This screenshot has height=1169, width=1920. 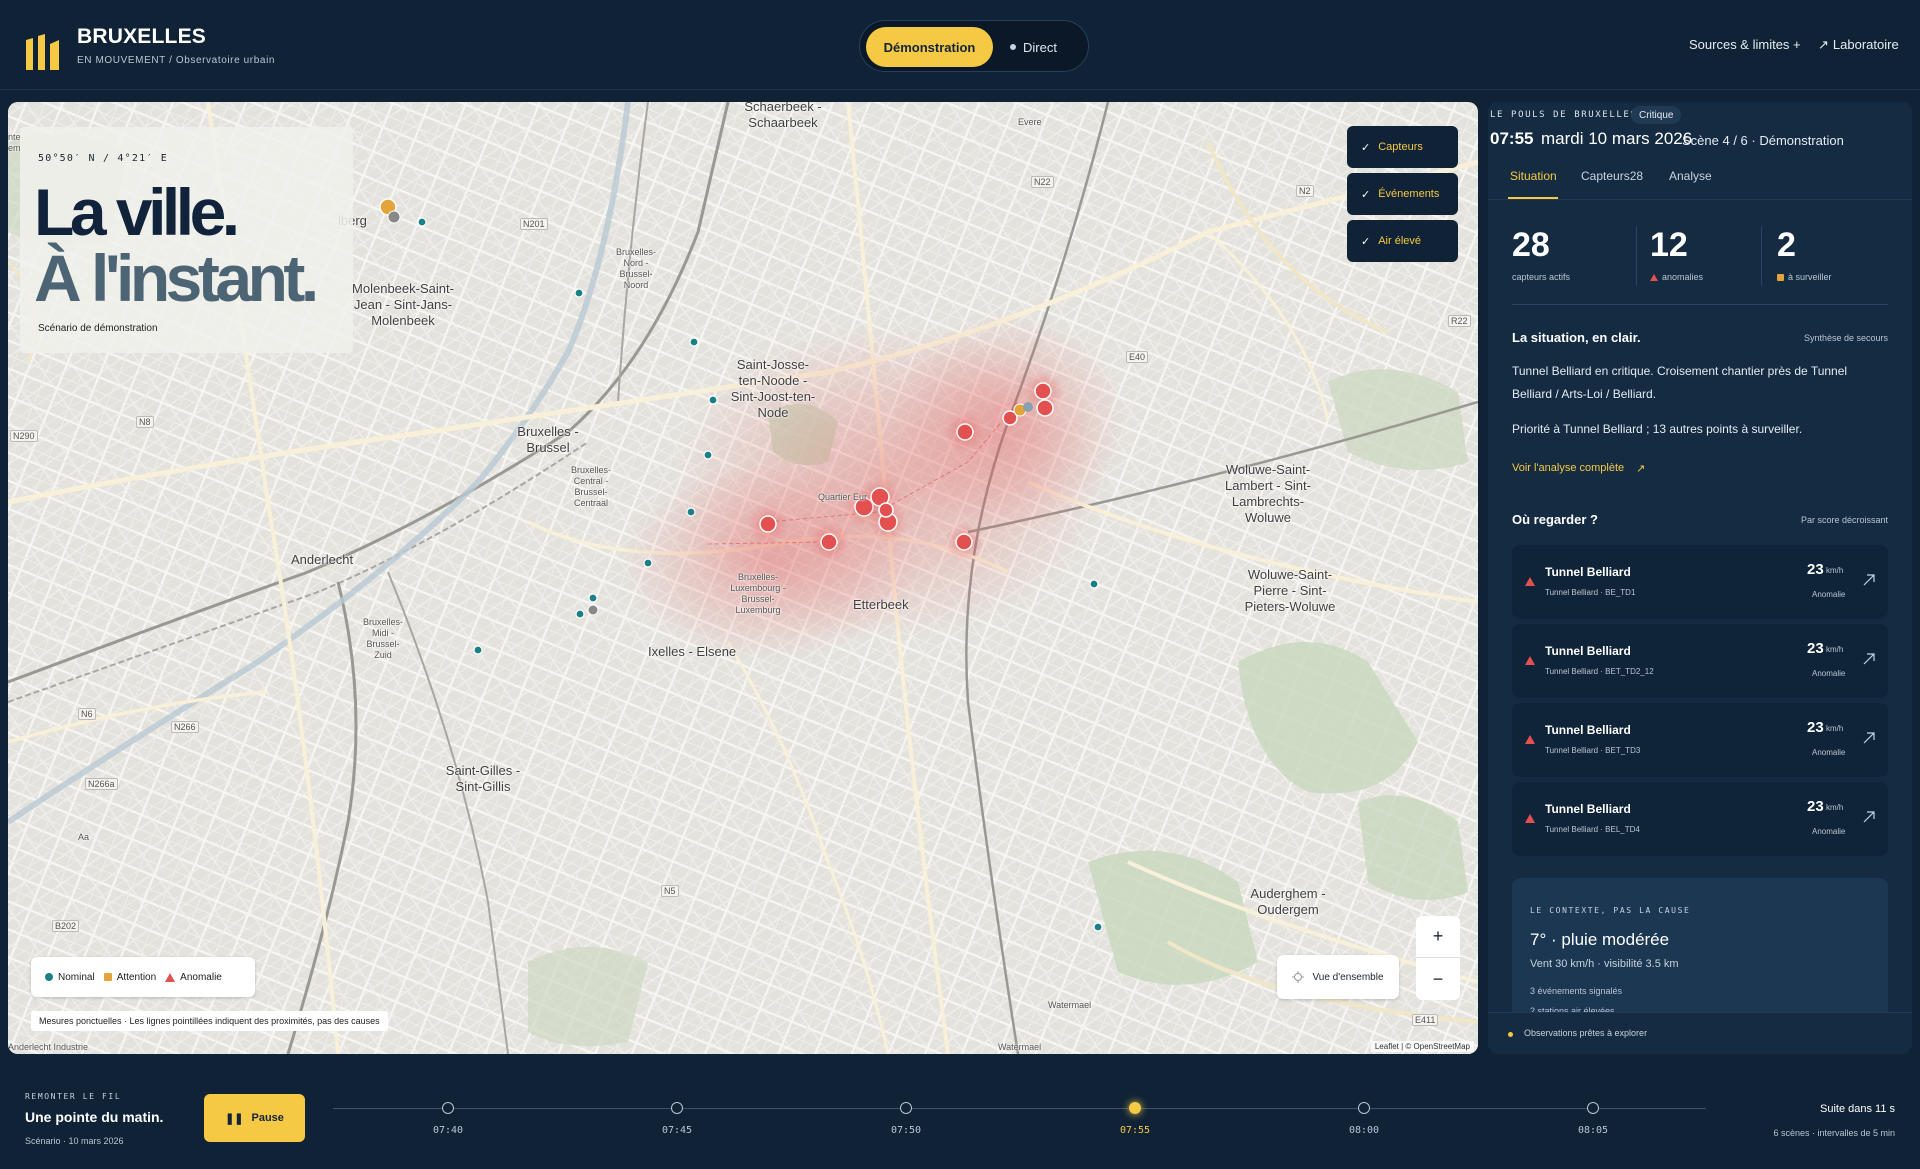 I want to click on road-shield: N201, so click(x=534, y=224).